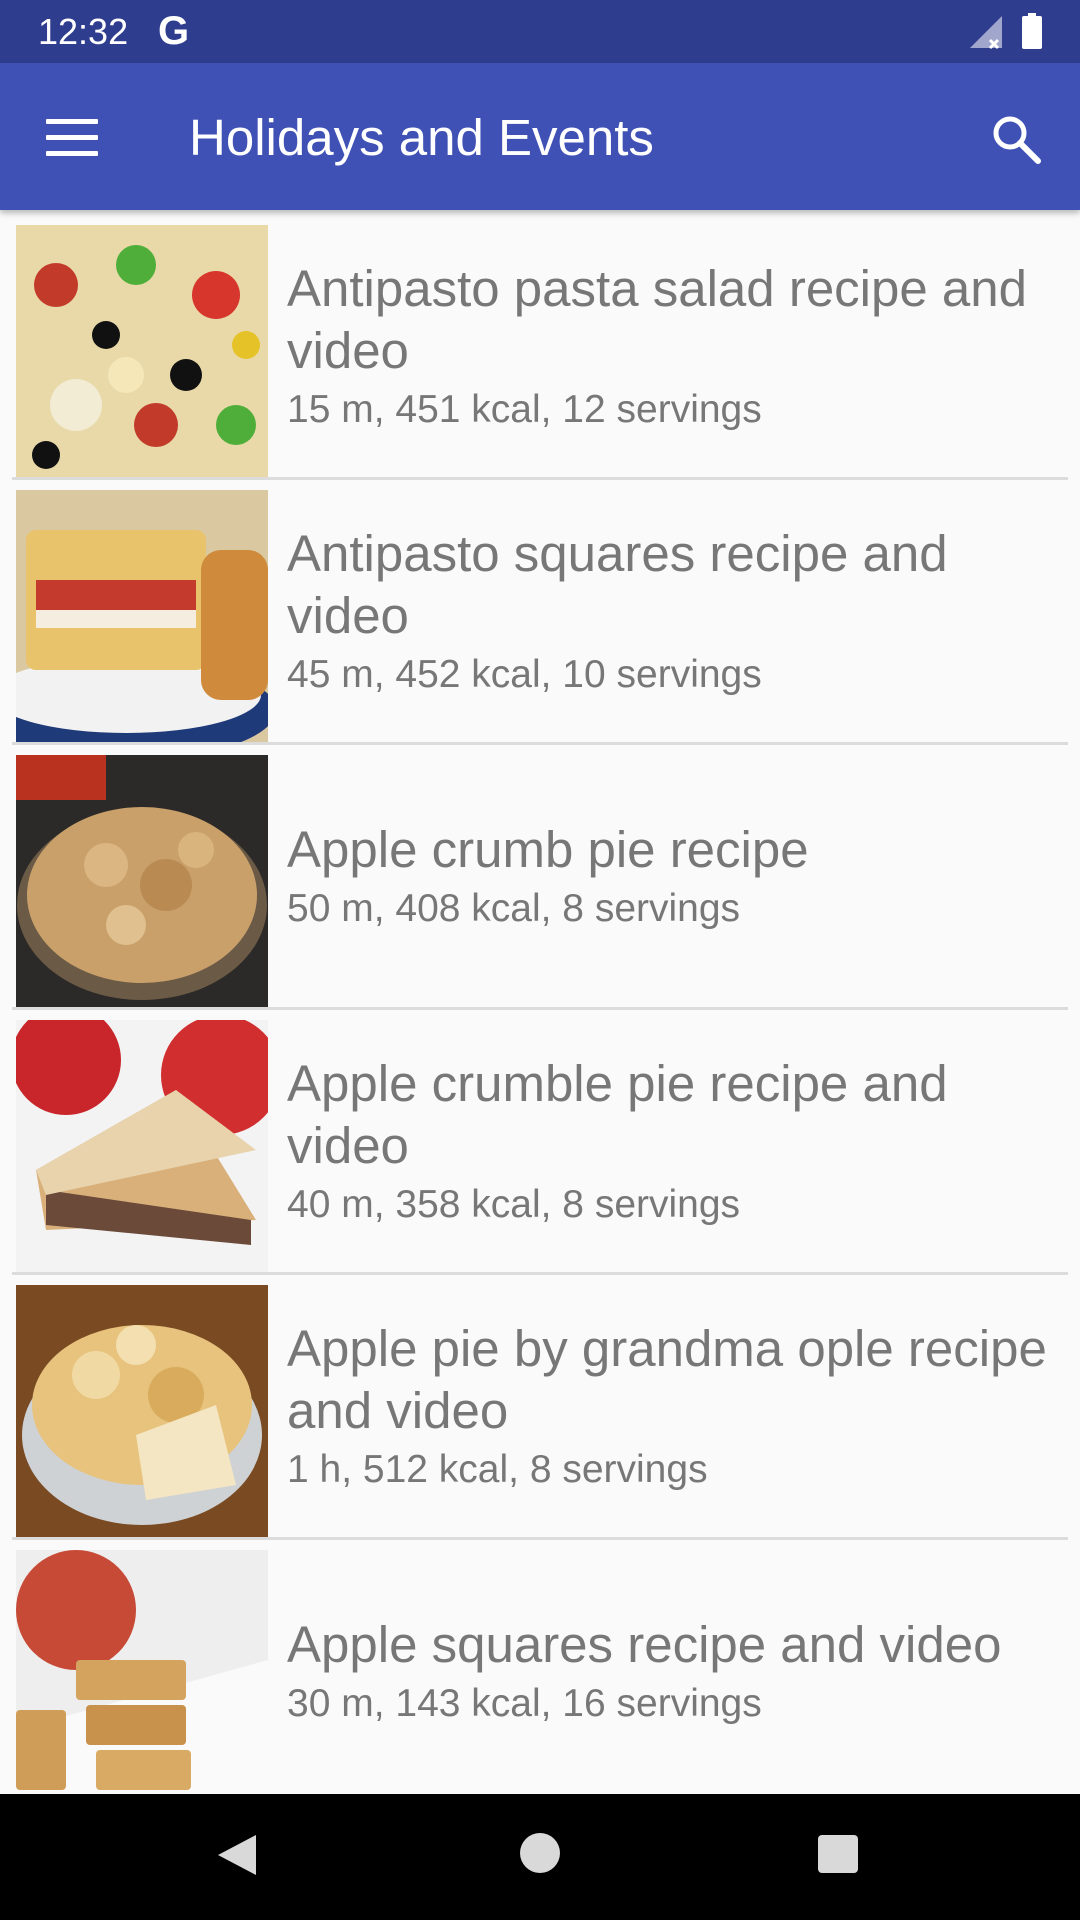 The image size is (1080, 1920). What do you see at coordinates (617, 1114) in the screenshot?
I see `recipe-title: Apple crumble pie recipe and video` at bounding box center [617, 1114].